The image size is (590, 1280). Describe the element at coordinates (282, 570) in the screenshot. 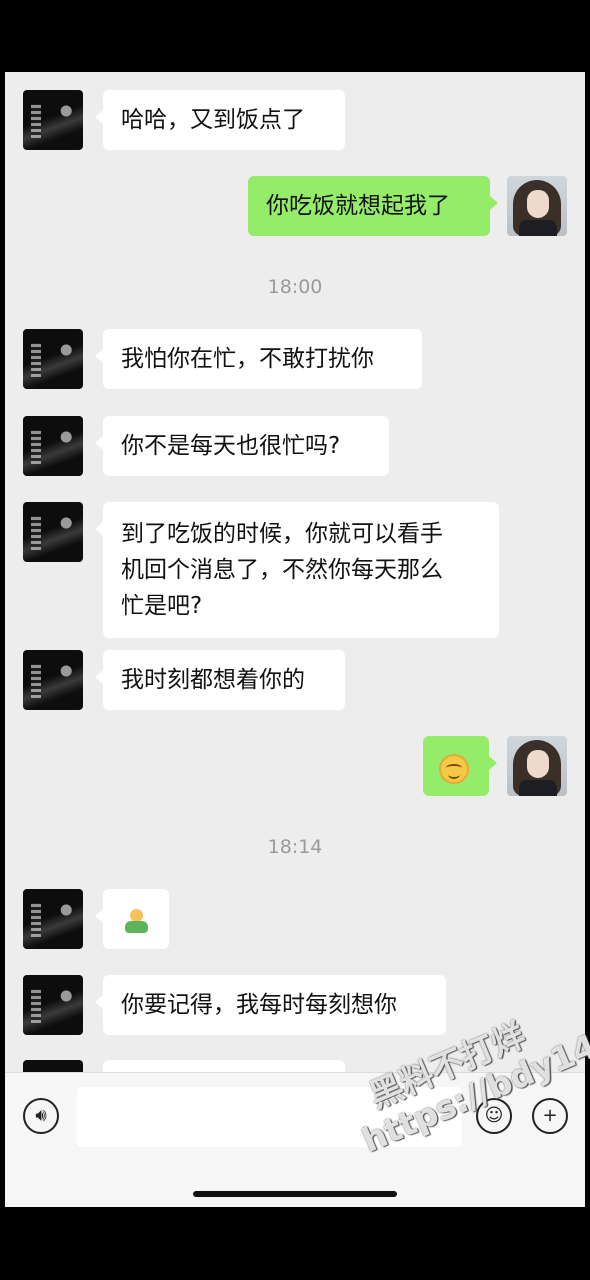

I see `message-line: 机回个消息了，不然你每天那么` at that location.